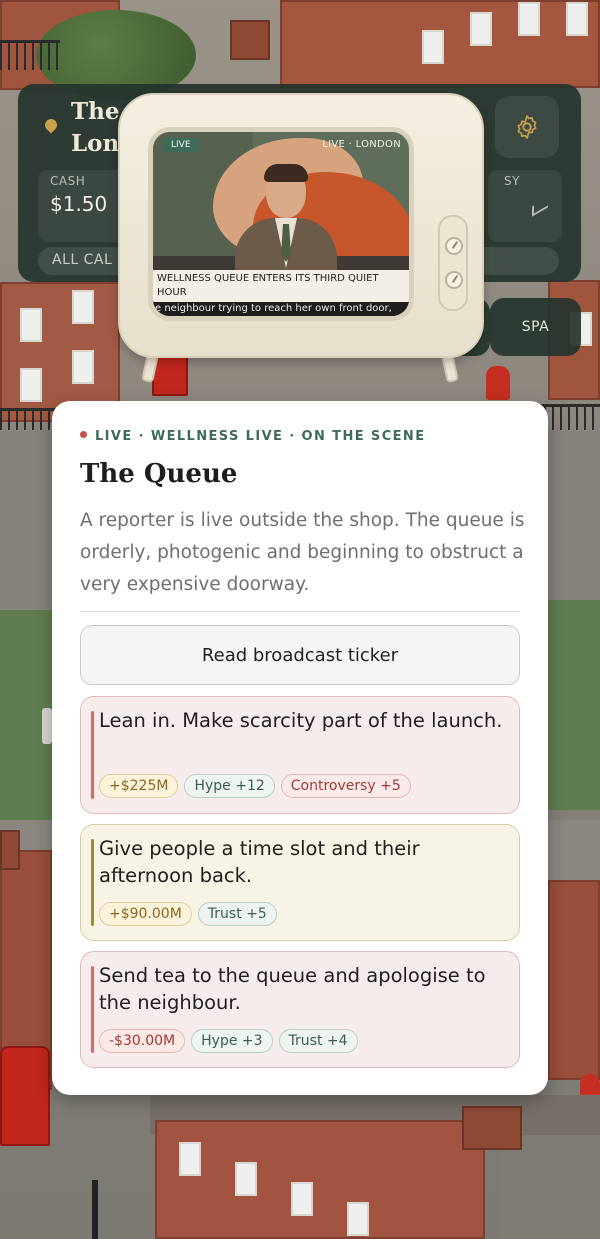 This screenshot has width=600, height=1239. Describe the element at coordinates (232, 1041) in the screenshot. I see `effect-tag: Hype +3` at that location.